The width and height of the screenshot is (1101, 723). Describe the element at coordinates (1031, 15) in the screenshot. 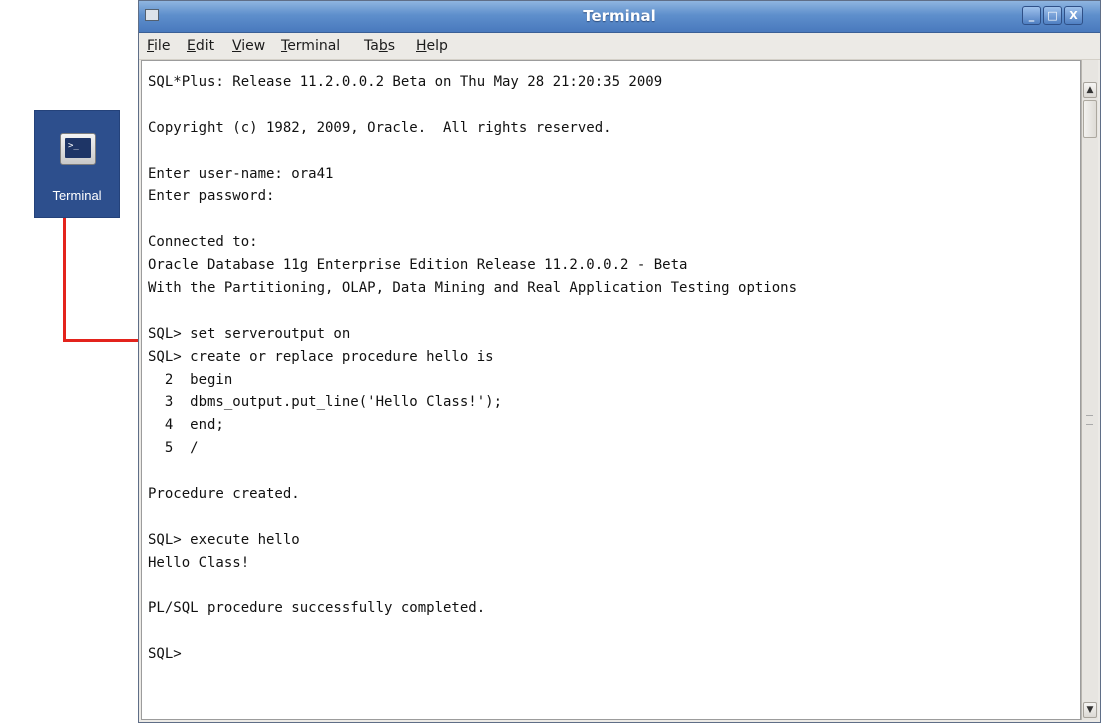

I see `minimize-button: _` at that location.